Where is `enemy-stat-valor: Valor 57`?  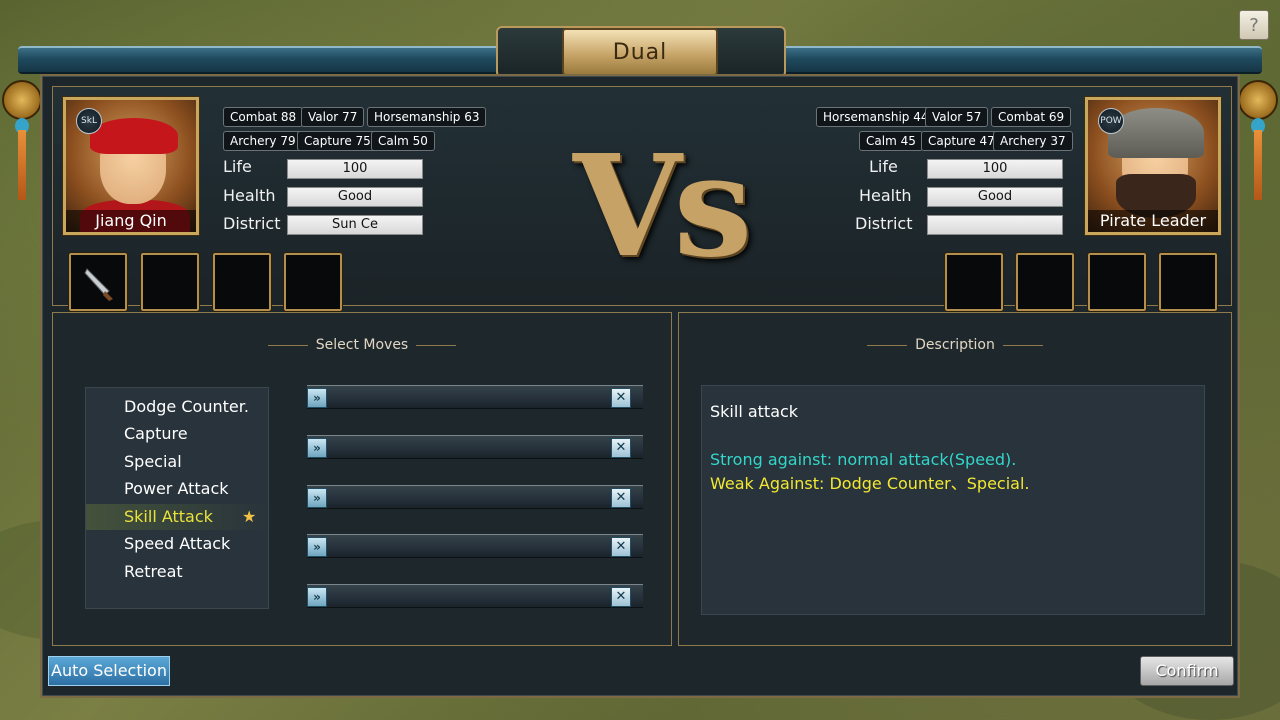 enemy-stat-valor: Valor 57 is located at coordinates (957, 117).